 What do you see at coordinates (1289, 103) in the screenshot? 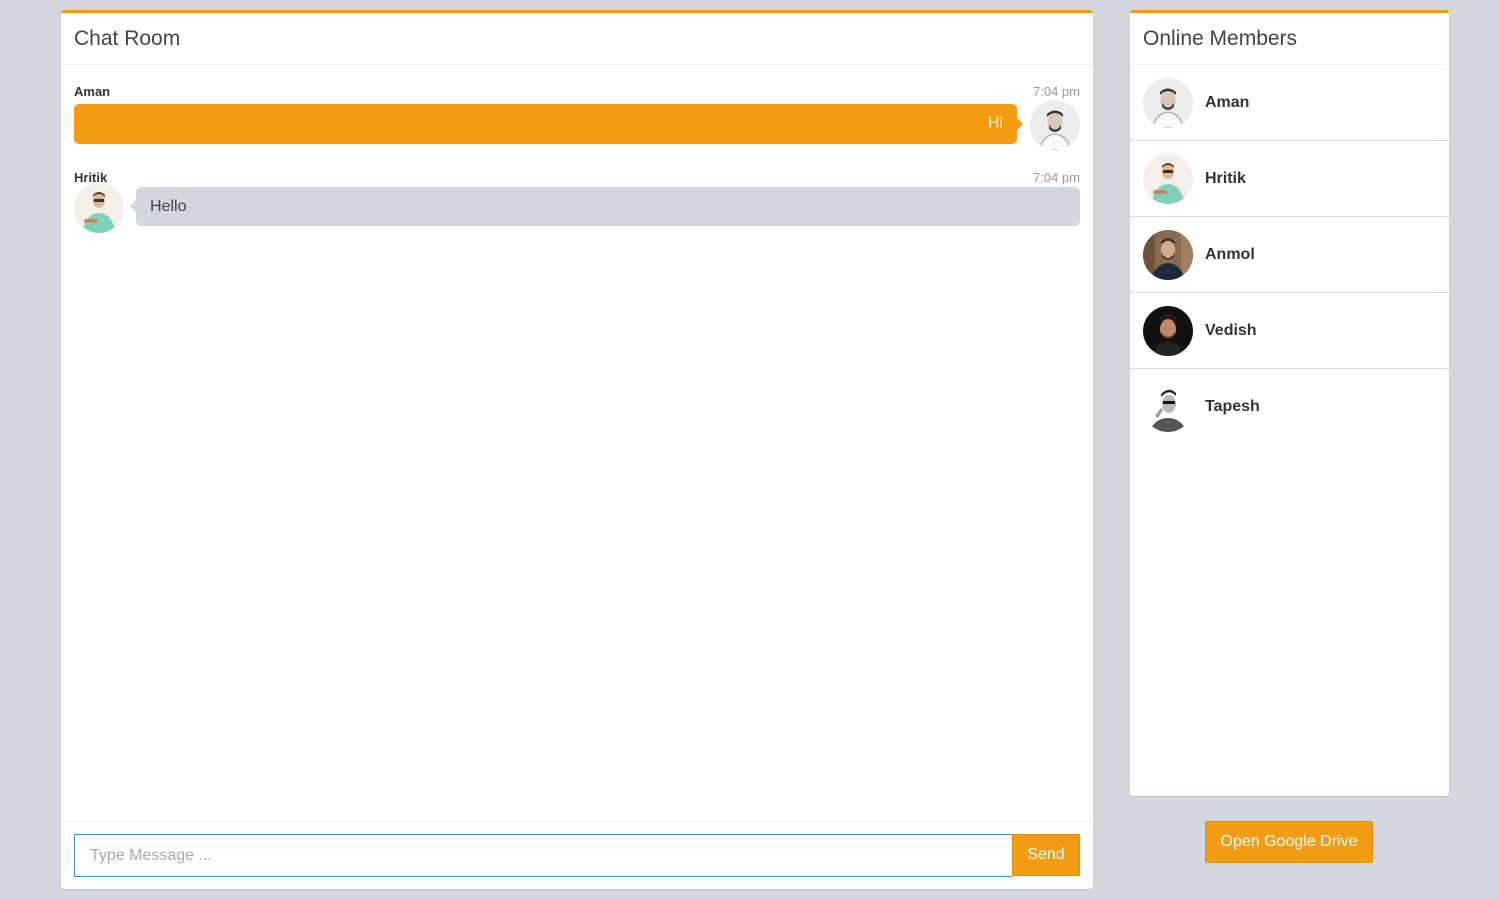
I see `member-item: Aman` at bounding box center [1289, 103].